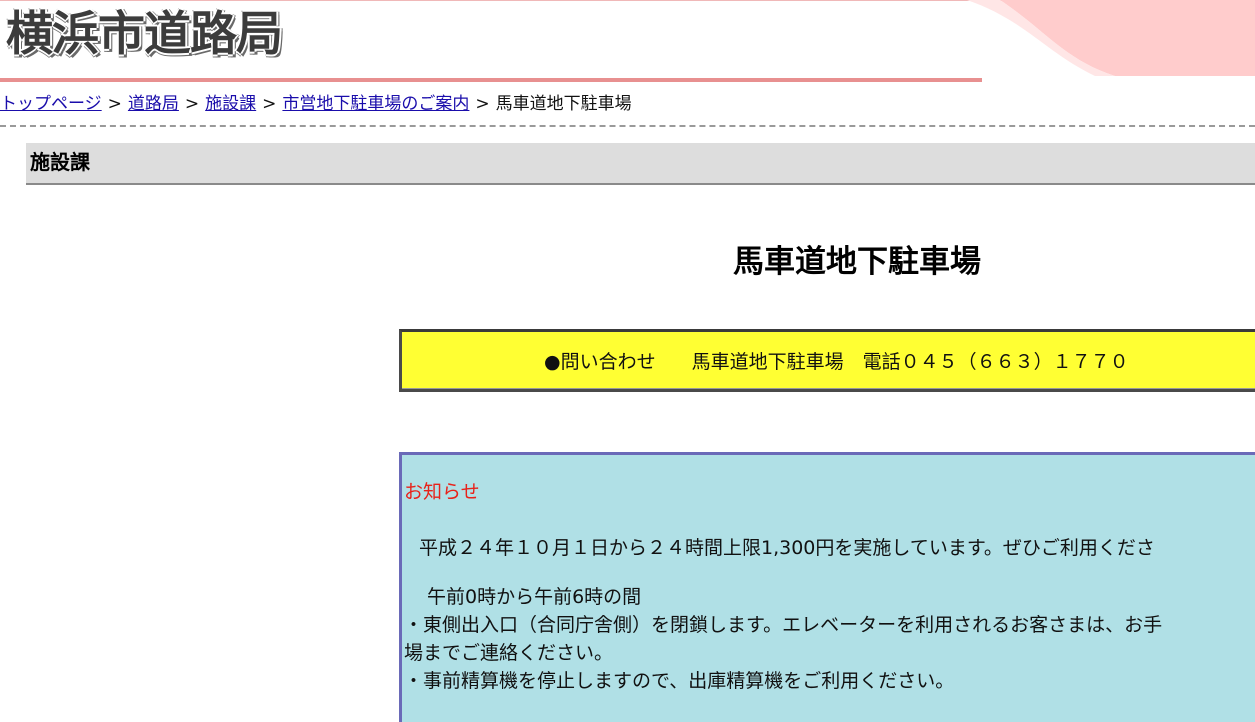 Image resolution: width=1255 pixels, height=722 pixels. What do you see at coordinates (783, 625) in the screenshot?
I see `notice-line-east-exit: ・東側出入口（合同庁舎側）を閉鎖します。エレベーターを利用されるお客さまは、お手` at bounding box center [783, 625].